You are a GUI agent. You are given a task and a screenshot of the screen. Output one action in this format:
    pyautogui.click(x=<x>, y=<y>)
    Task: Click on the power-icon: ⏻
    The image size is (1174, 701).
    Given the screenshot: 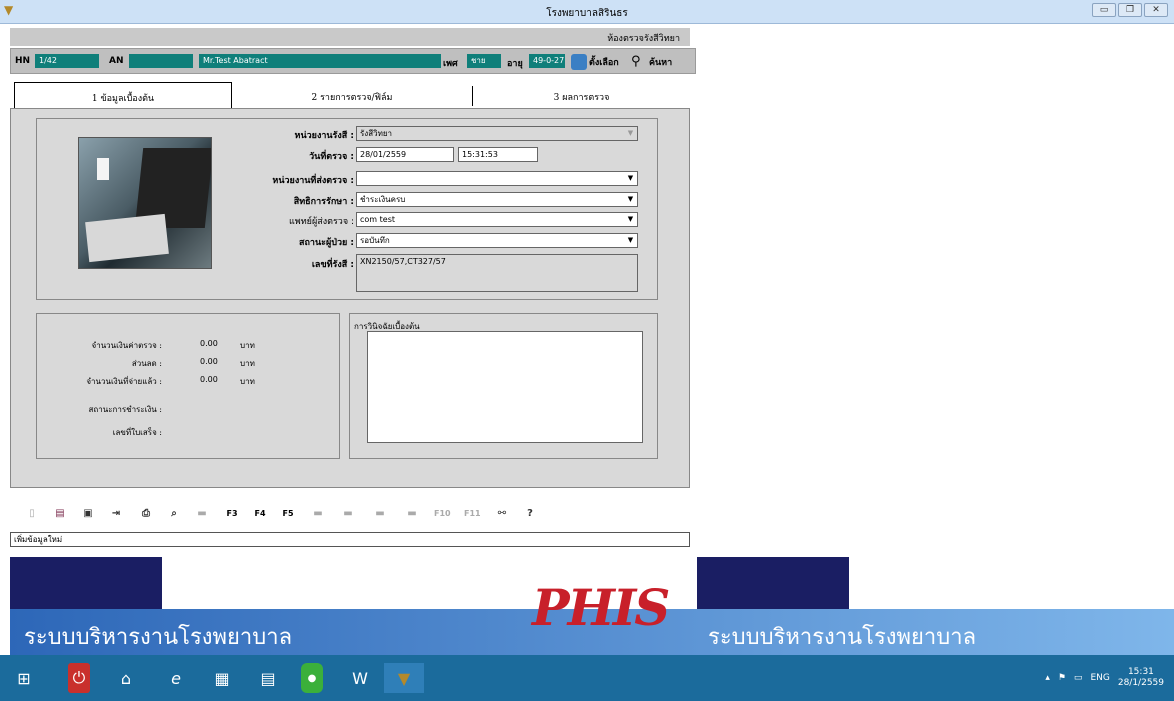 What is the action you would take?
    pyautogui.click(x=79, y=678)
    